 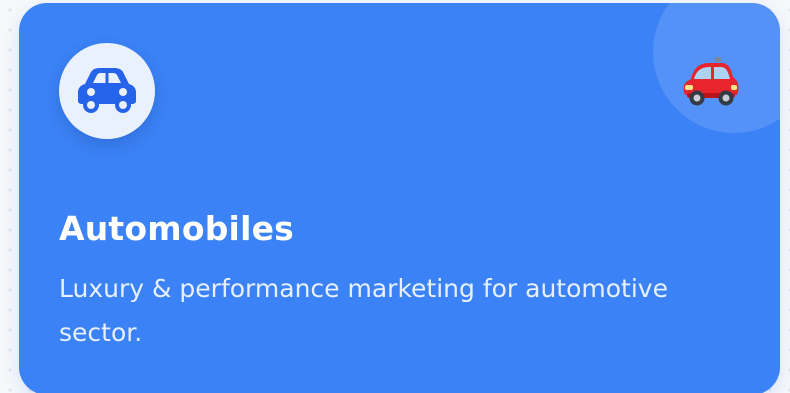 I want to click on card-title: Automobiles, so click(x=177, y=228).